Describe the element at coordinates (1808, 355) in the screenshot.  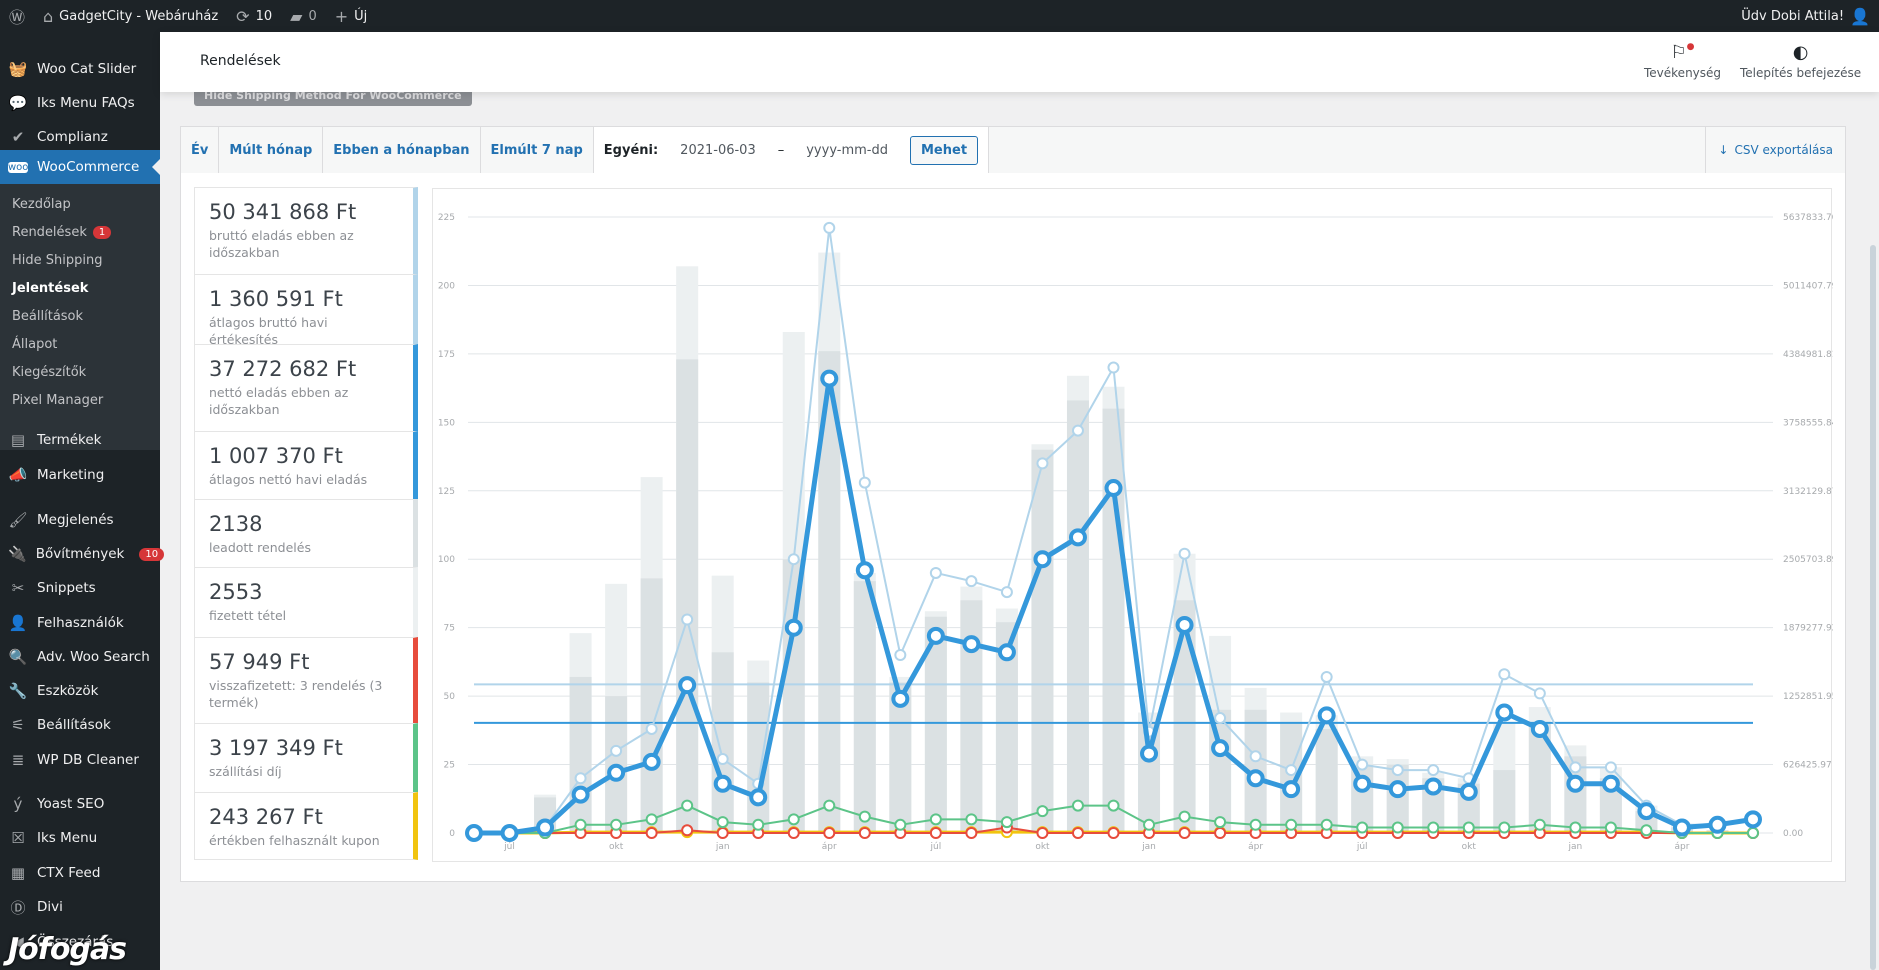
I see `y-right-tick: 4384981.81` at that location.